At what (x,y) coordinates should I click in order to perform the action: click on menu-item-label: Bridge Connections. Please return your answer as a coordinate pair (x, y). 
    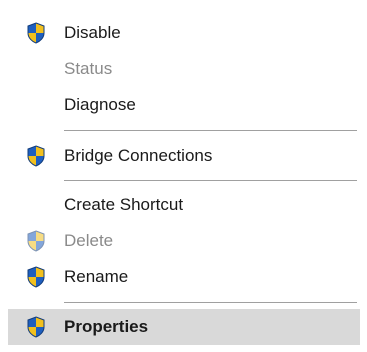
    Looking at the image, I should click on (138, 155).